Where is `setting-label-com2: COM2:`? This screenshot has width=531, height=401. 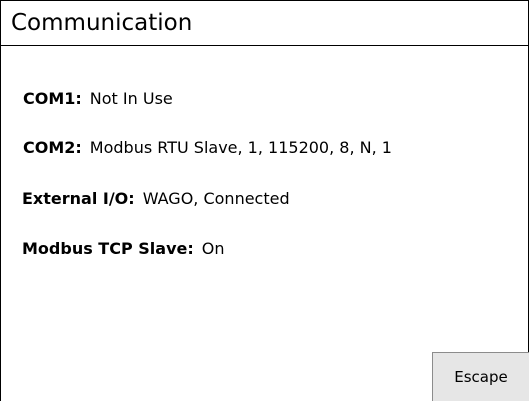 setting-label-com2: COM2: is located at coordinates (52, 147).